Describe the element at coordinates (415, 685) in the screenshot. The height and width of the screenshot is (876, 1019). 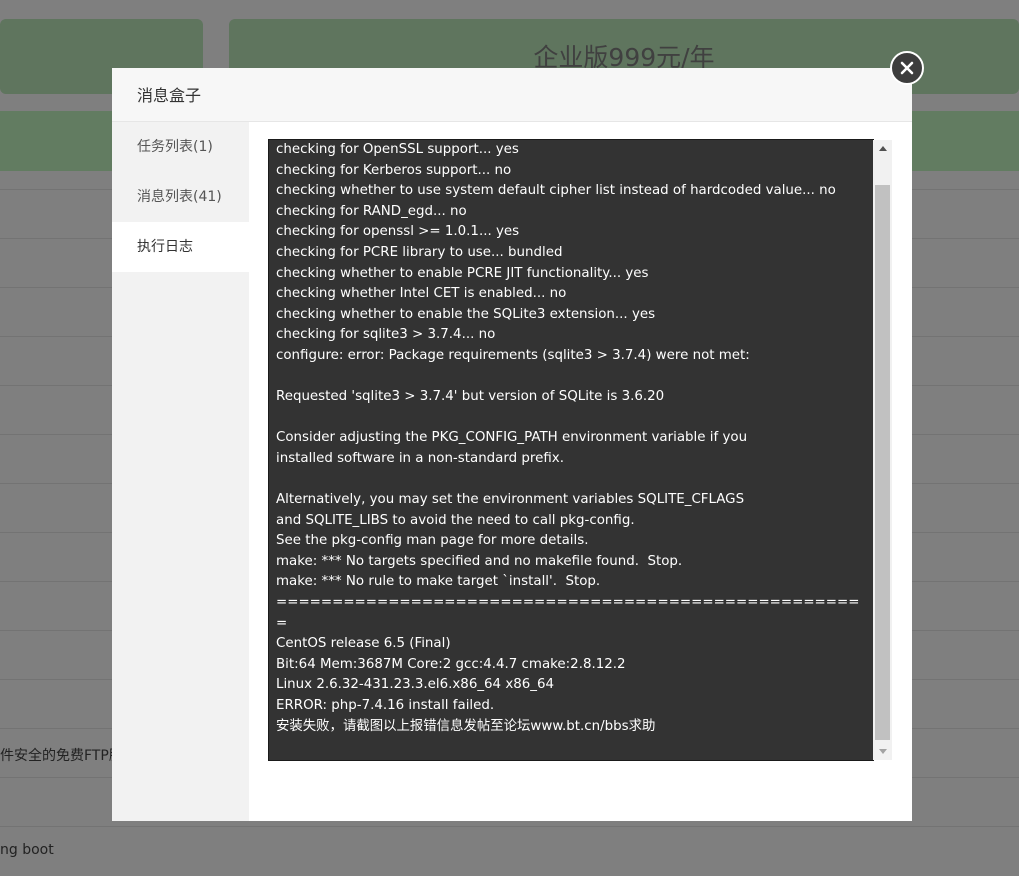
I see `log-line: Linux 2.6.32-431.23.3.el6.x86_64 x86_64` at that location.